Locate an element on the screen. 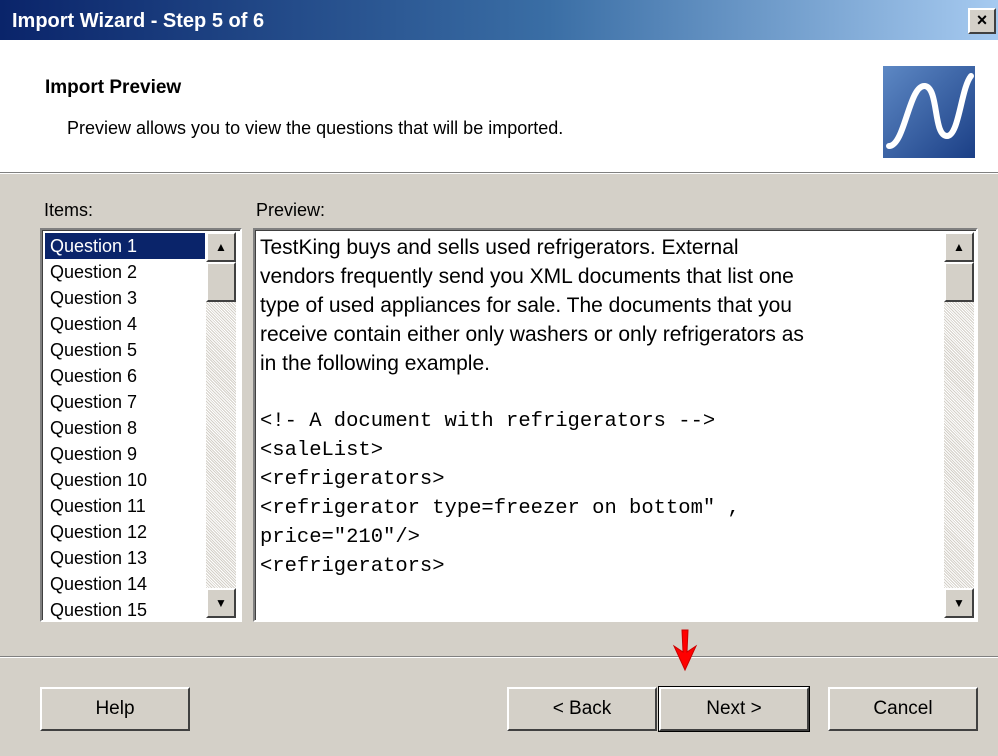  items-scroll-up-button: ▲ is located at coordinates (221, 247).